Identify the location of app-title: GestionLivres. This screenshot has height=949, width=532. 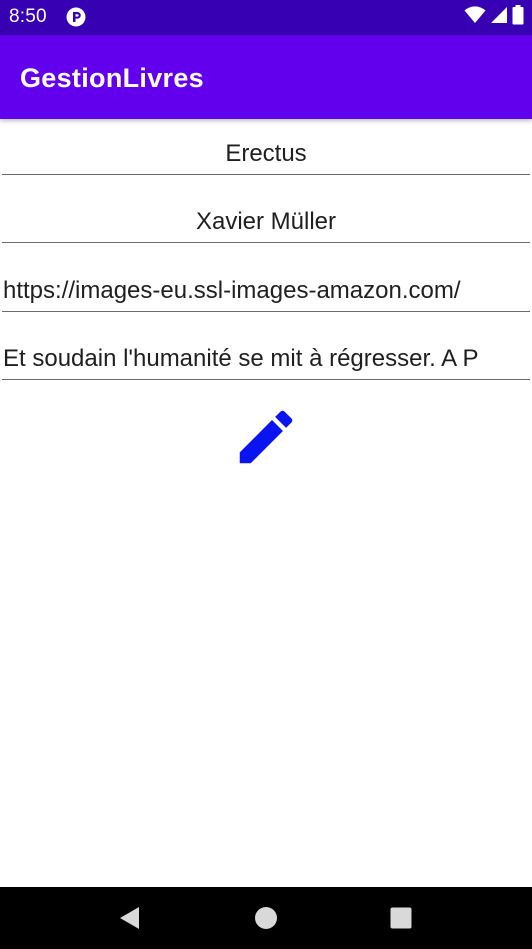
(112, 78).